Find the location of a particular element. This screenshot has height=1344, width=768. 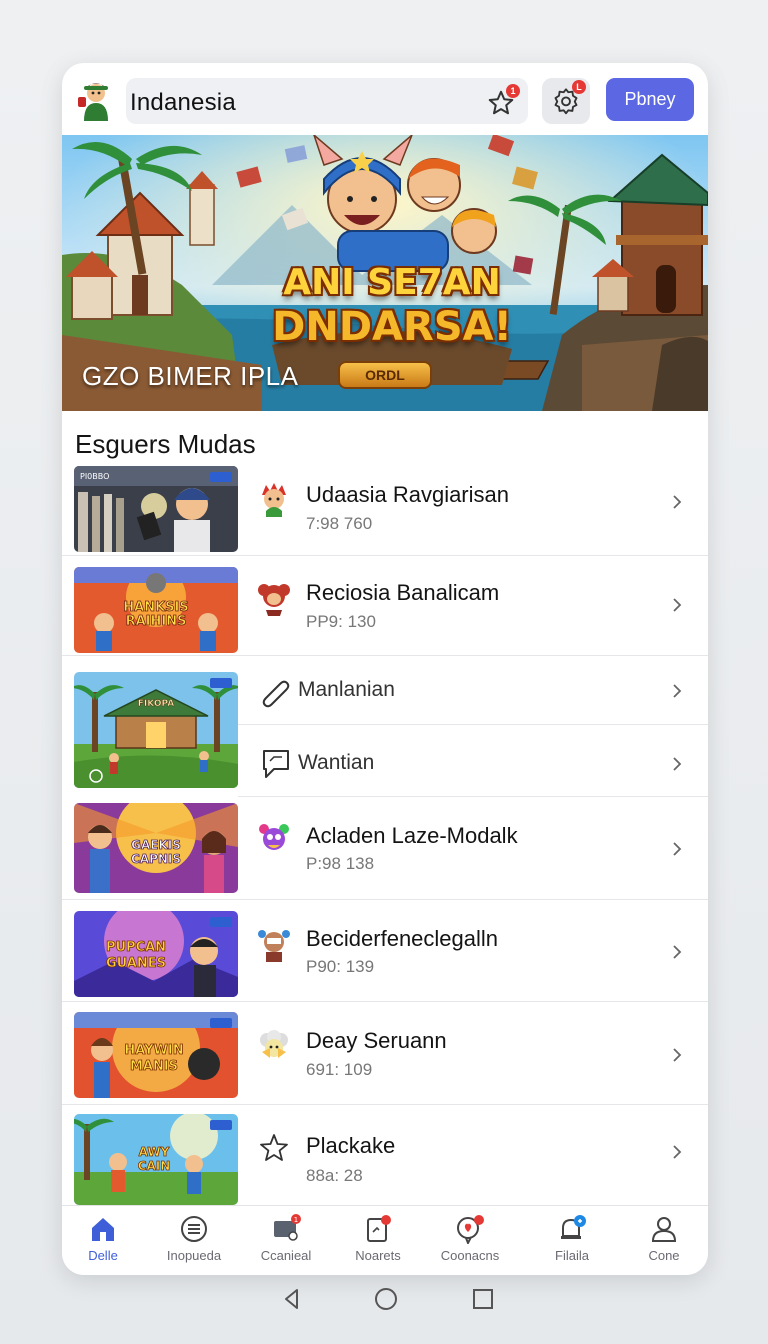

recents-square-icon is located at coordinates (483, 1299).